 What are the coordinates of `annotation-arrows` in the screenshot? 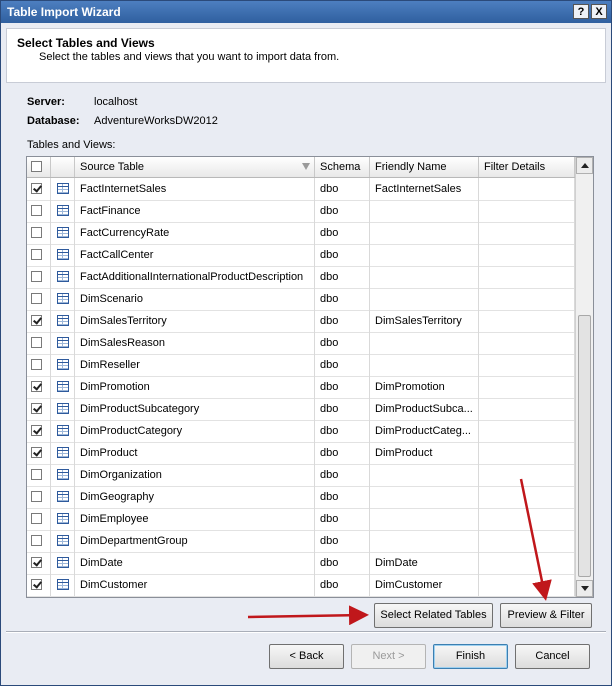 It's located at (399, 552).